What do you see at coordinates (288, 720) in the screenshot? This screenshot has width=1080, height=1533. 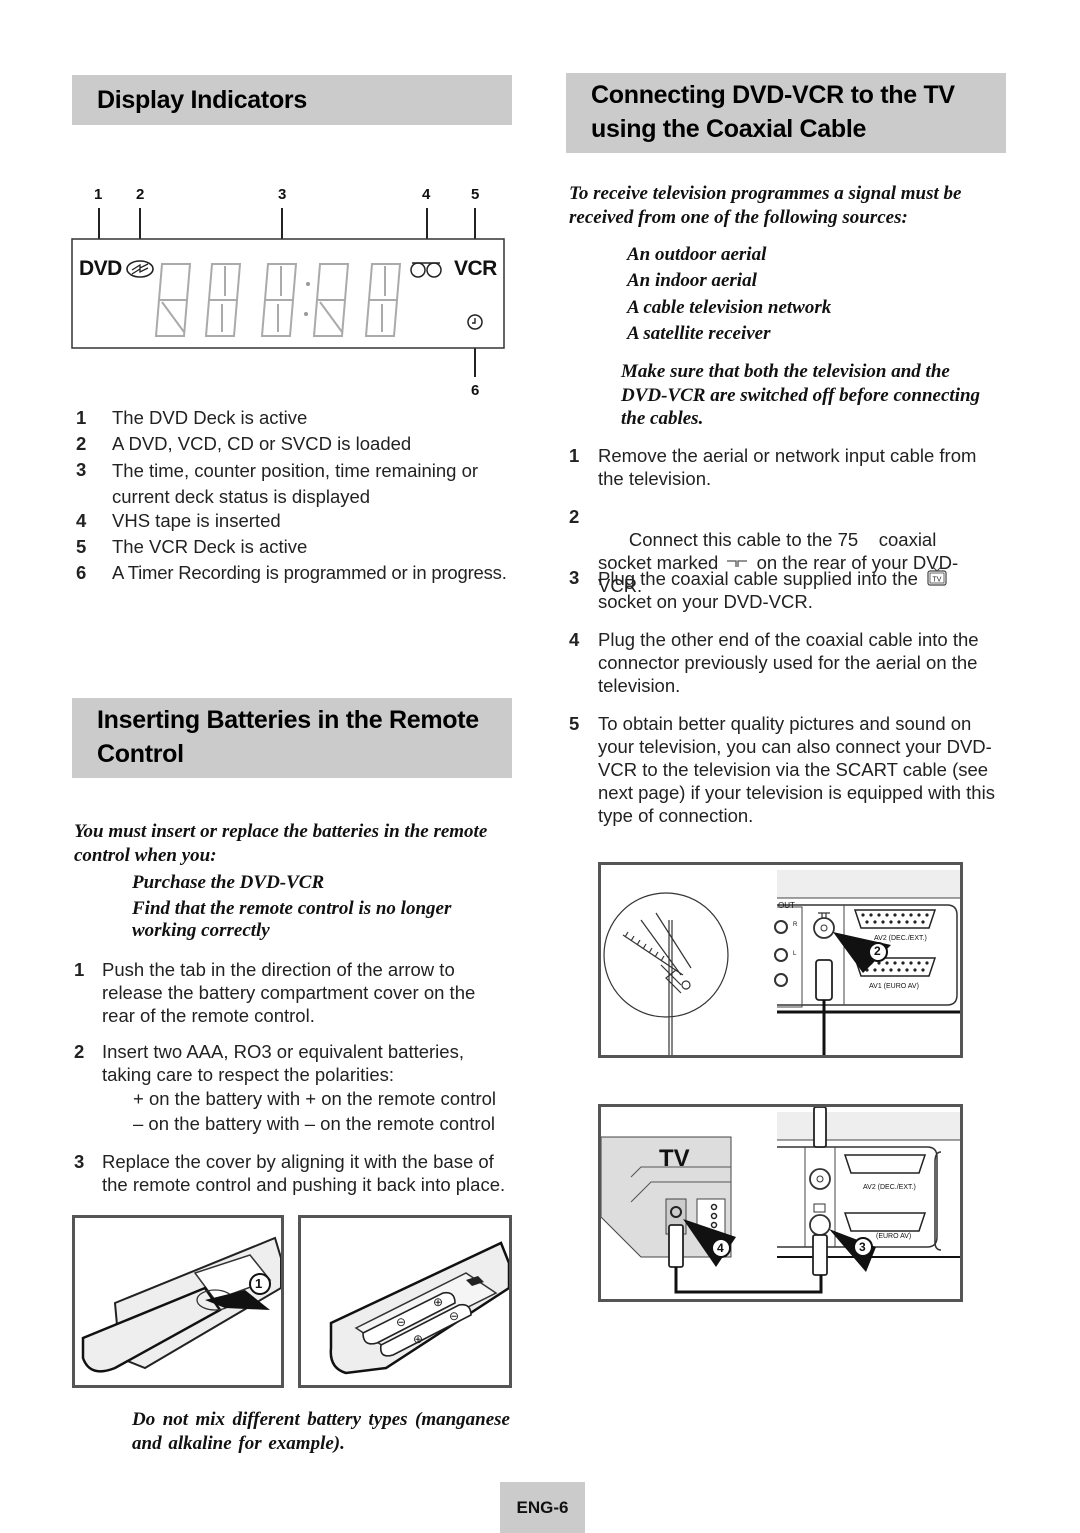 I see `section-title-line1: Inserting Batteries in the Remote` at bounding box center [288, 720].